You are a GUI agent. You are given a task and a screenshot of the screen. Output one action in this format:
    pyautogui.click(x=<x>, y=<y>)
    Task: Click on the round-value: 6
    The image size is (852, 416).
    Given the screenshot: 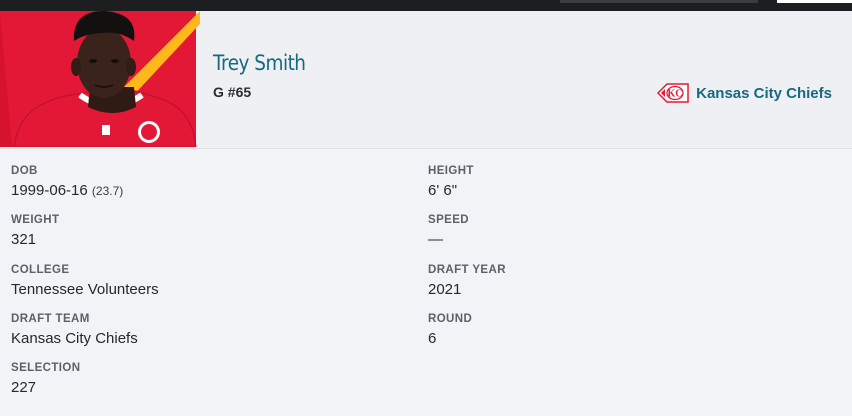 What is the action you would take?
    pyautogui.click(x=432, y=338)
    